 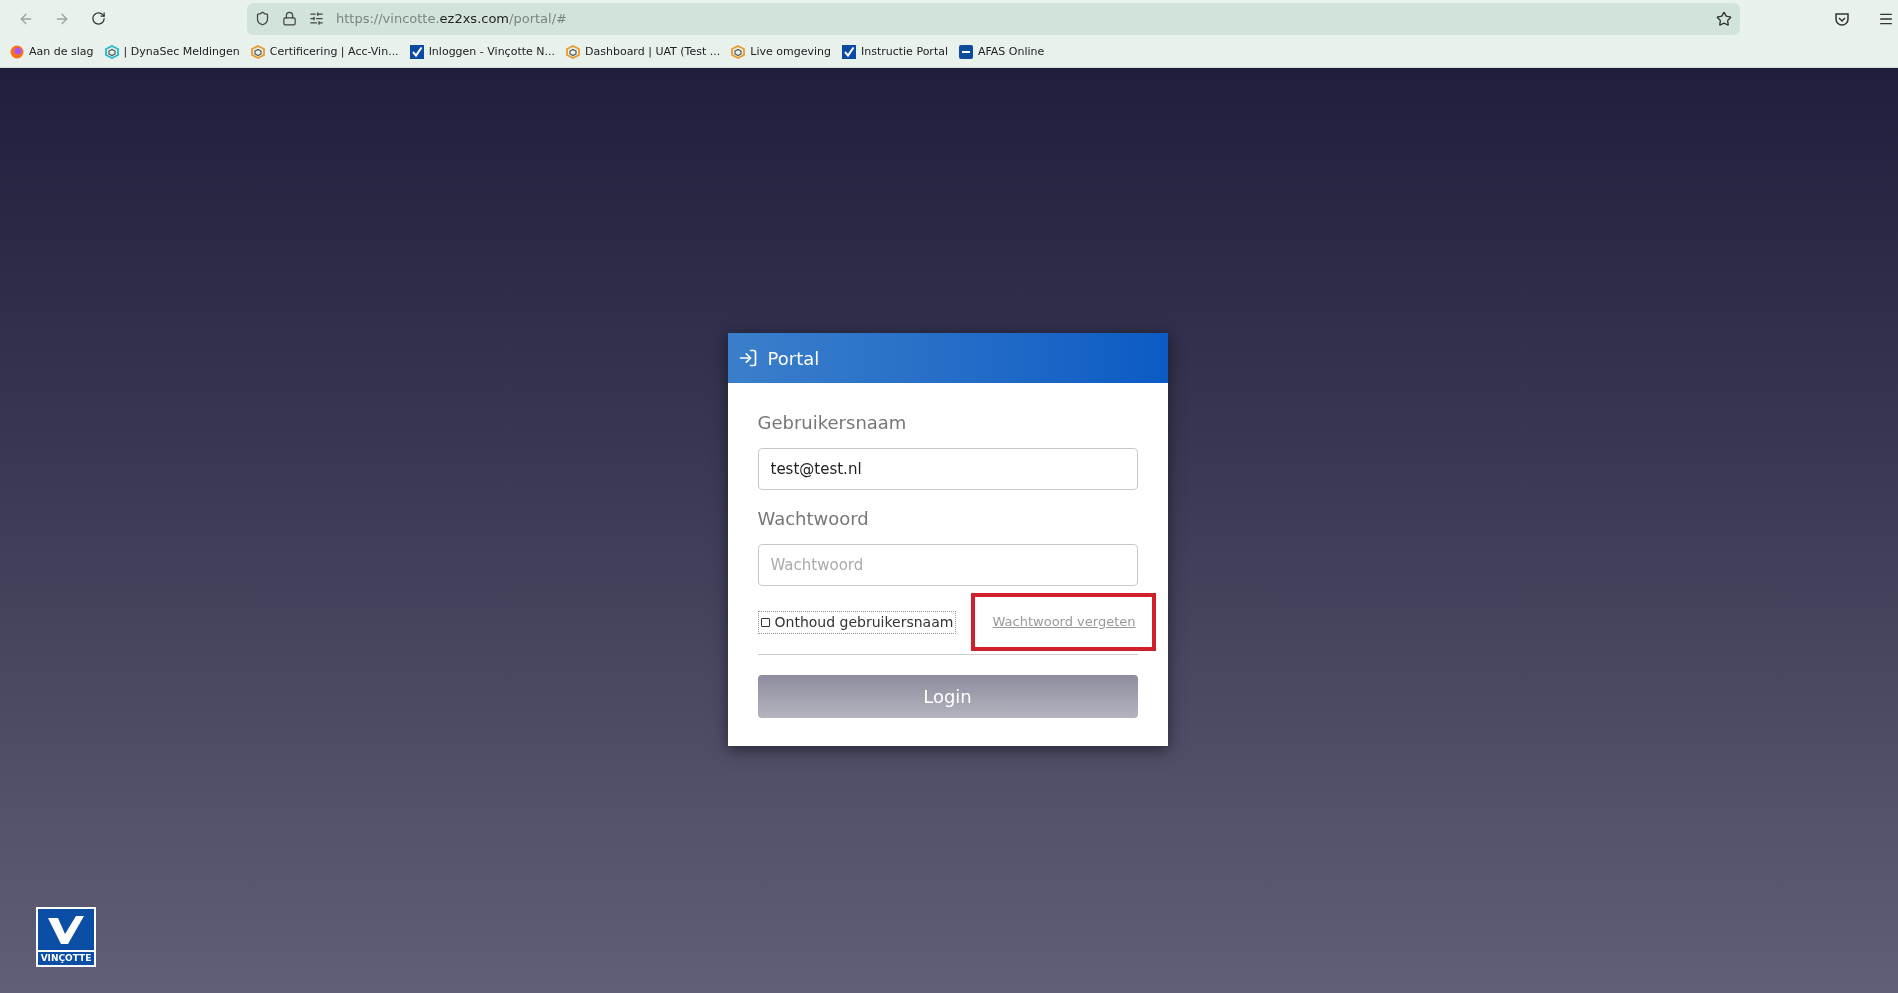 What do you see at coordinates (316, 18) in the screenshot?
I see `permissions-icon` at bounding box center [316, 18].